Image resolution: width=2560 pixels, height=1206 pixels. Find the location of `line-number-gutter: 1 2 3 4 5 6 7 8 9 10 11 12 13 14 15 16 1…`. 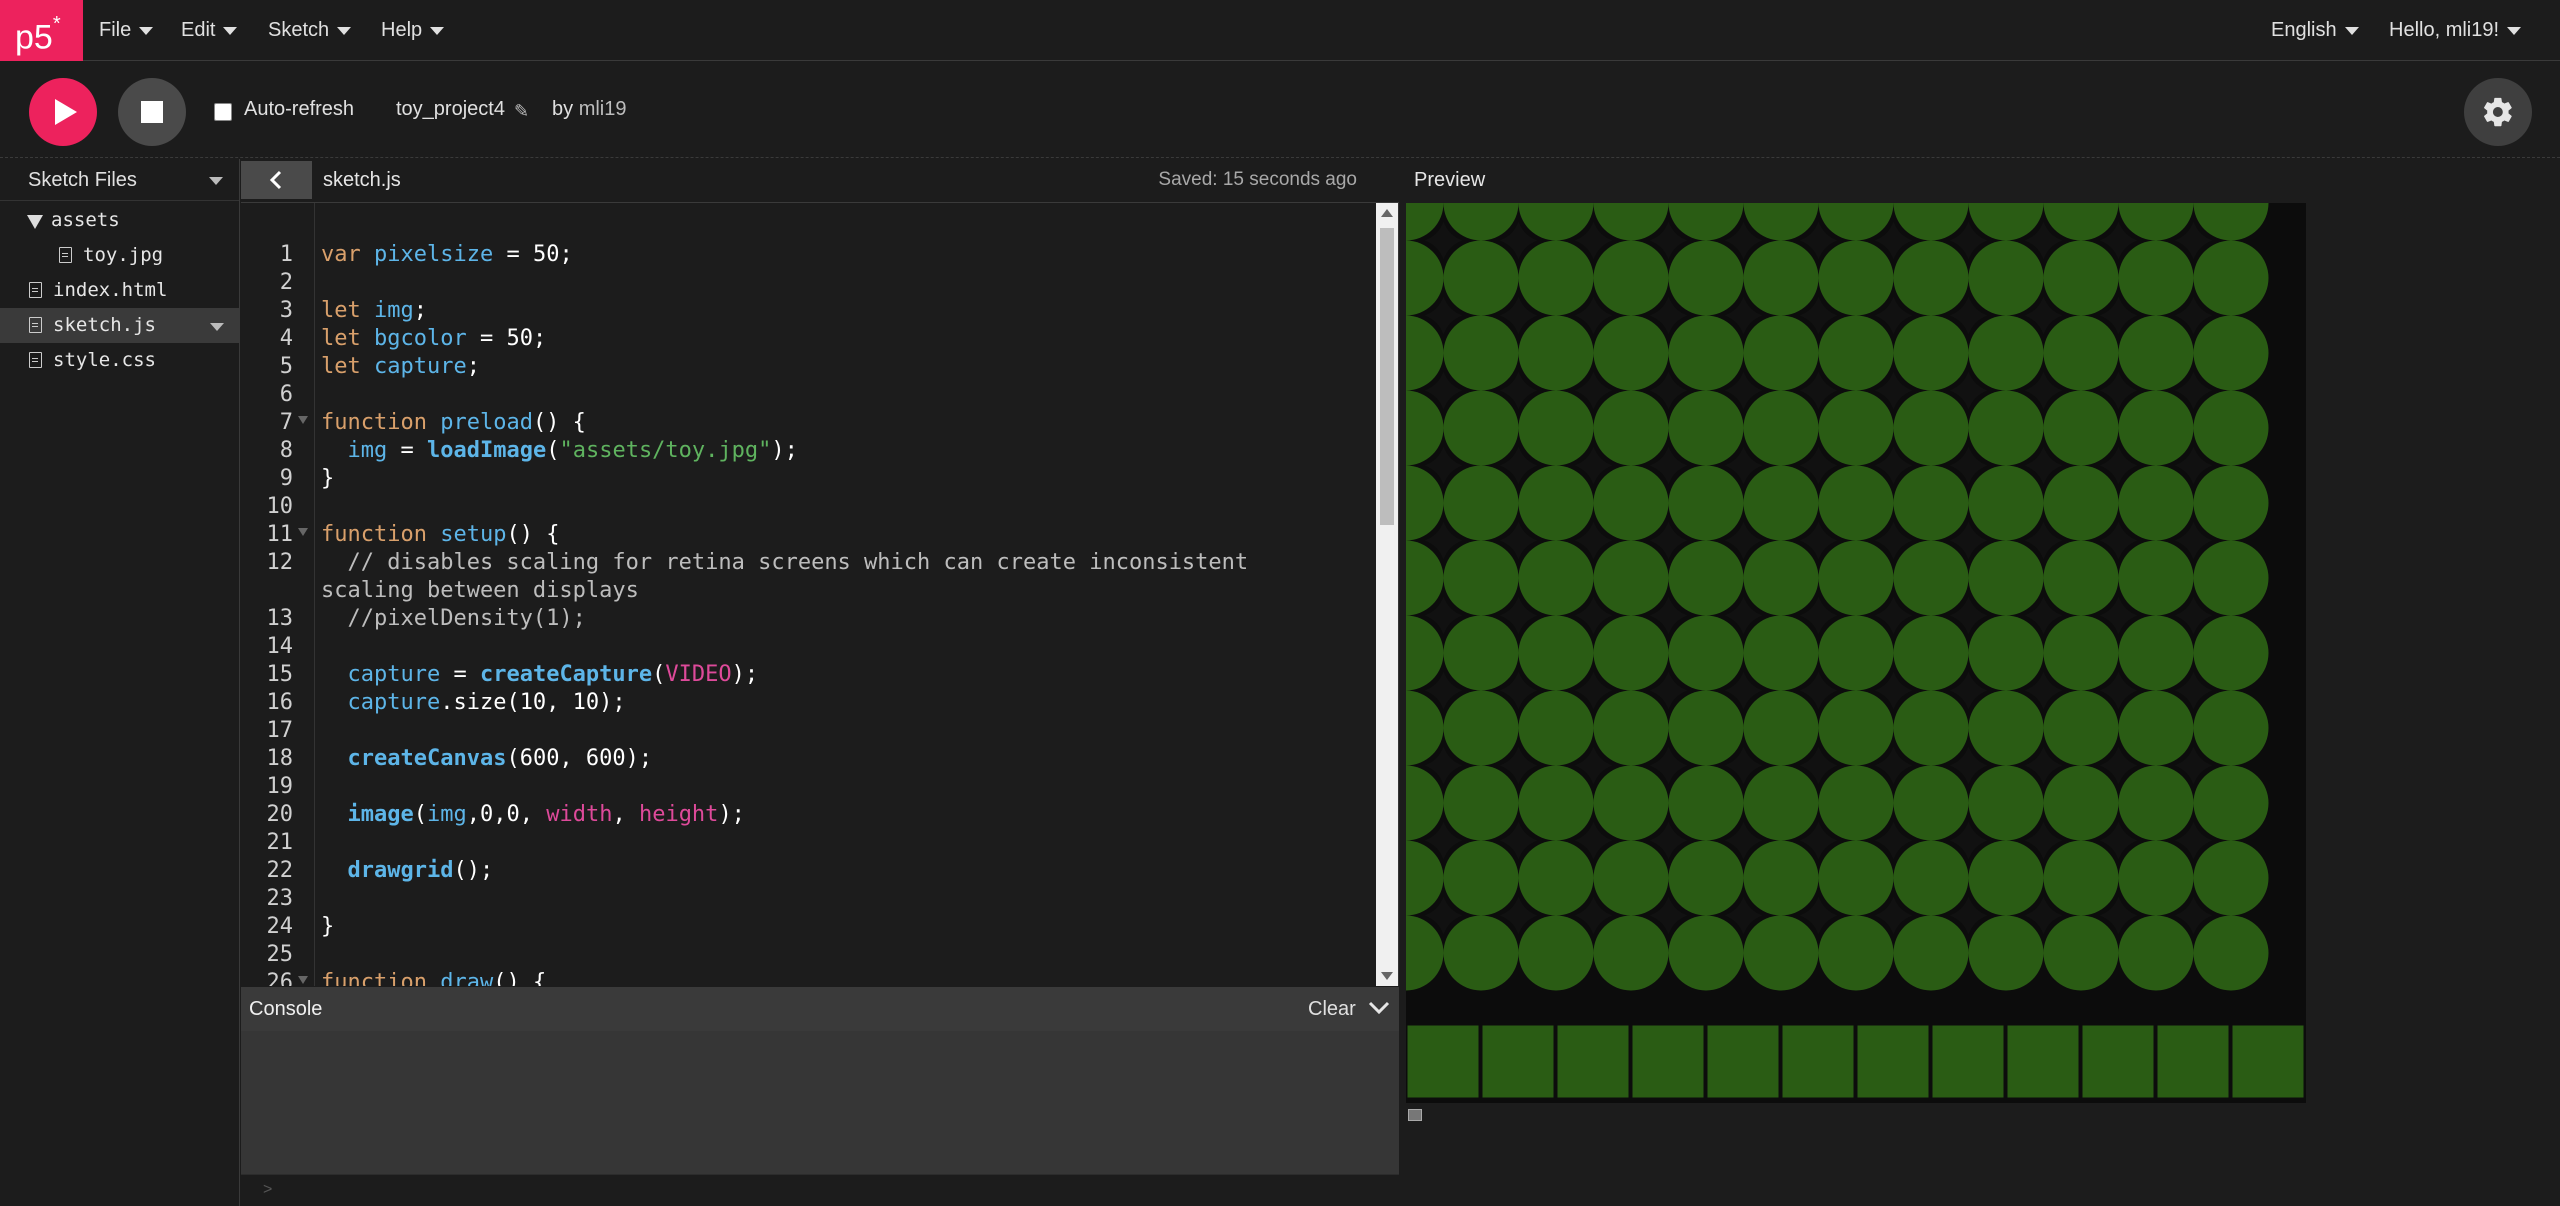

line-number-gutter: 1 2 3 4 5 6 7 8 9 10 11 12 13 14 15 16 1… is located at coordinates (278, 594).